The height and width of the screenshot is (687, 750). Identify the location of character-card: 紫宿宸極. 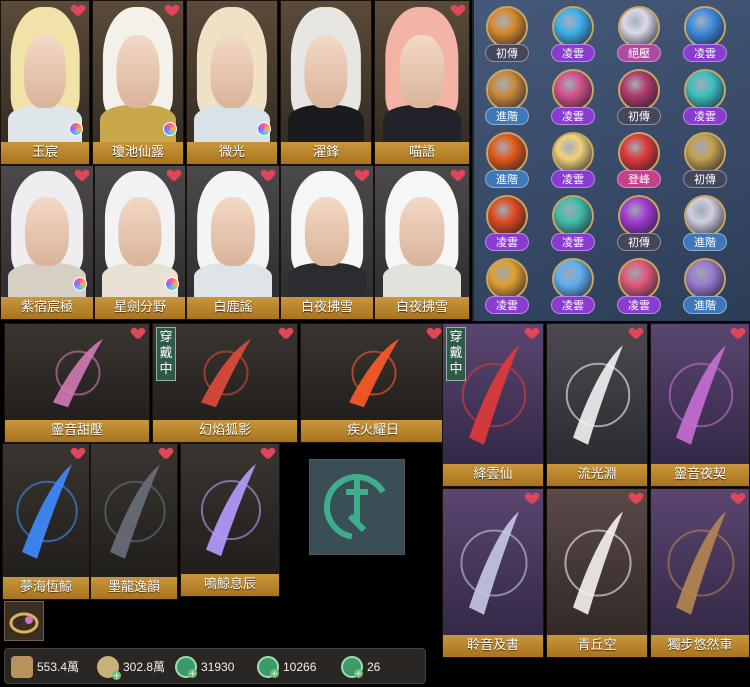
(47, 242).